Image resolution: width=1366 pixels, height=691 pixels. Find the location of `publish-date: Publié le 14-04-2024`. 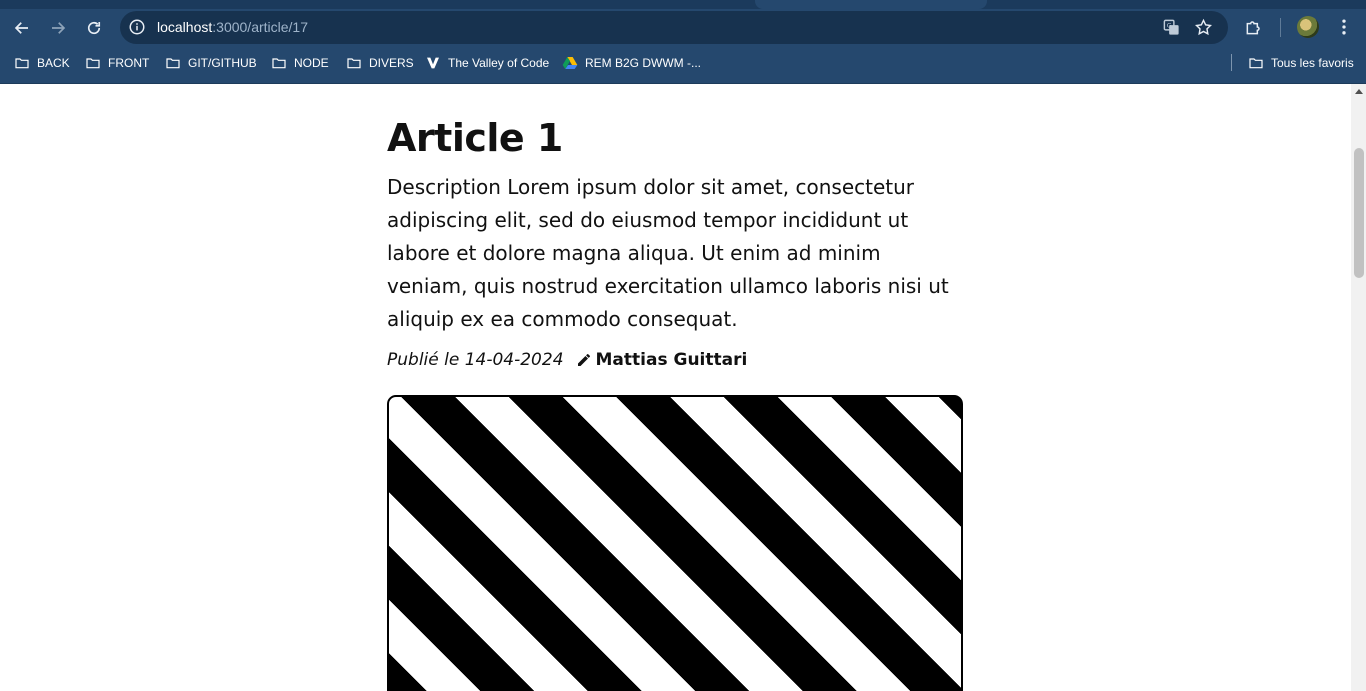

publish-date: Publié le 14-04-2024 is located at coordinates (475, 360).